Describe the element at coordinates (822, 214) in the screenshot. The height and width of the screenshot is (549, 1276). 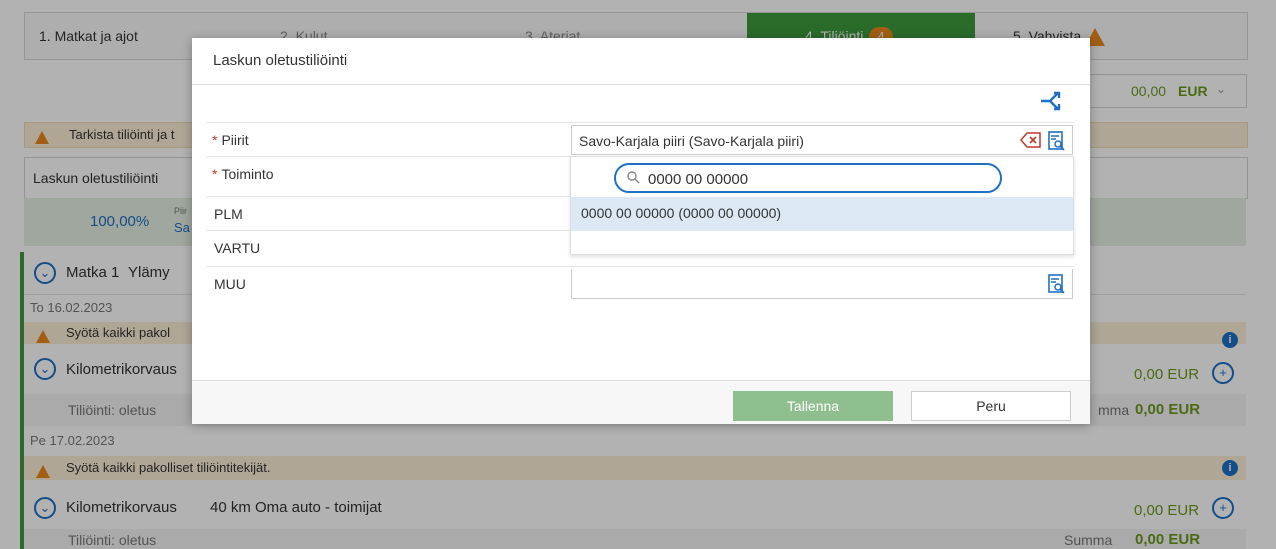
I see `dropdown-option: 0000 00 00000 (0000 00 00000)` at that location.